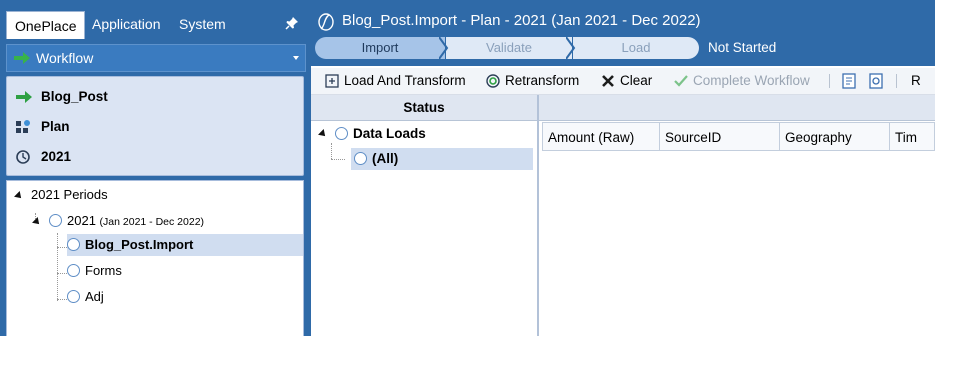  I want to click on tree-node-data-loads: Data Loads, so click(372, 134).